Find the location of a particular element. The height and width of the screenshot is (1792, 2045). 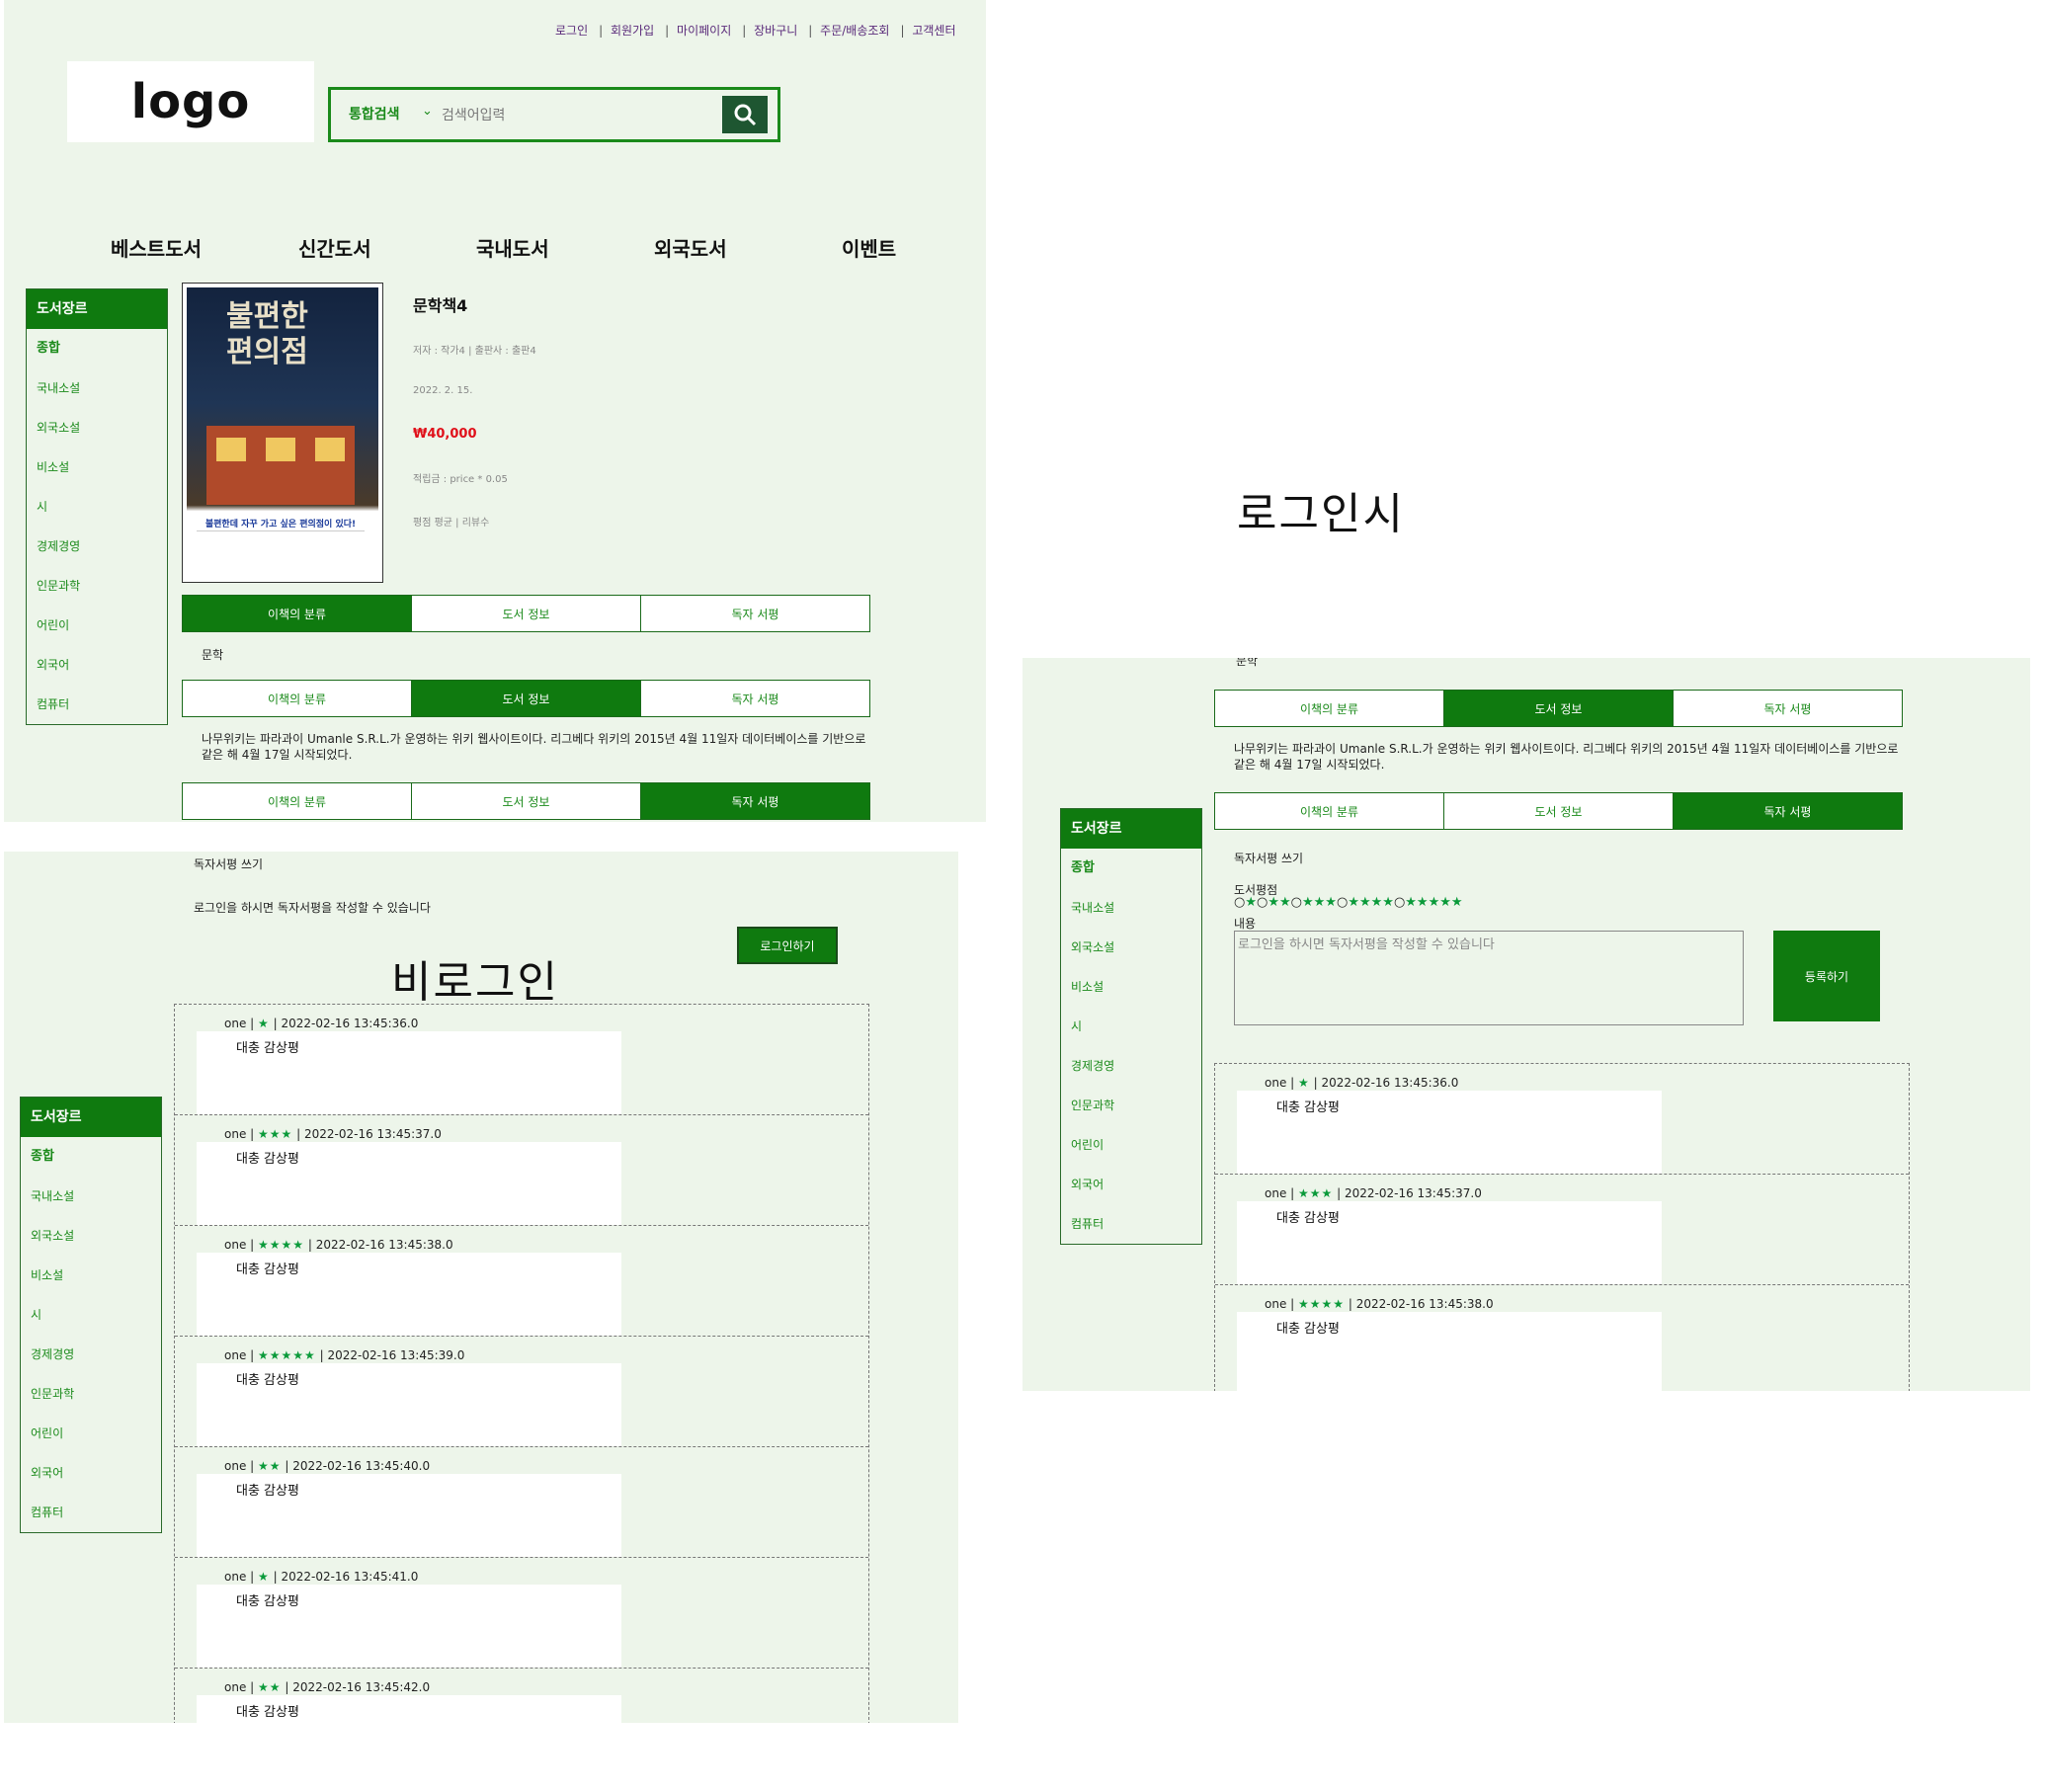

tabbar-reviews: 이책의 분류 도서 정보 독자 서평 is located at coordinates (526, 801).